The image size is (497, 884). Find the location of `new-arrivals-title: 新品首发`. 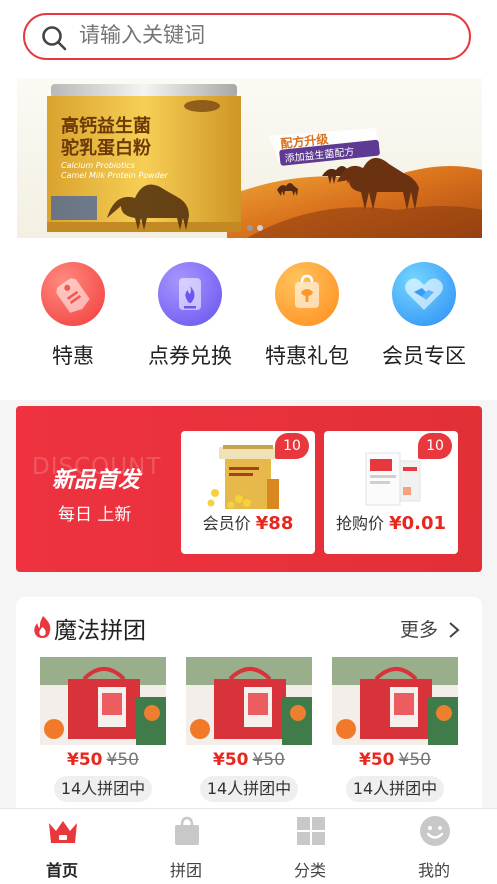

new-arrivals-title: 新品首发 is located at coordinates (96, 480).